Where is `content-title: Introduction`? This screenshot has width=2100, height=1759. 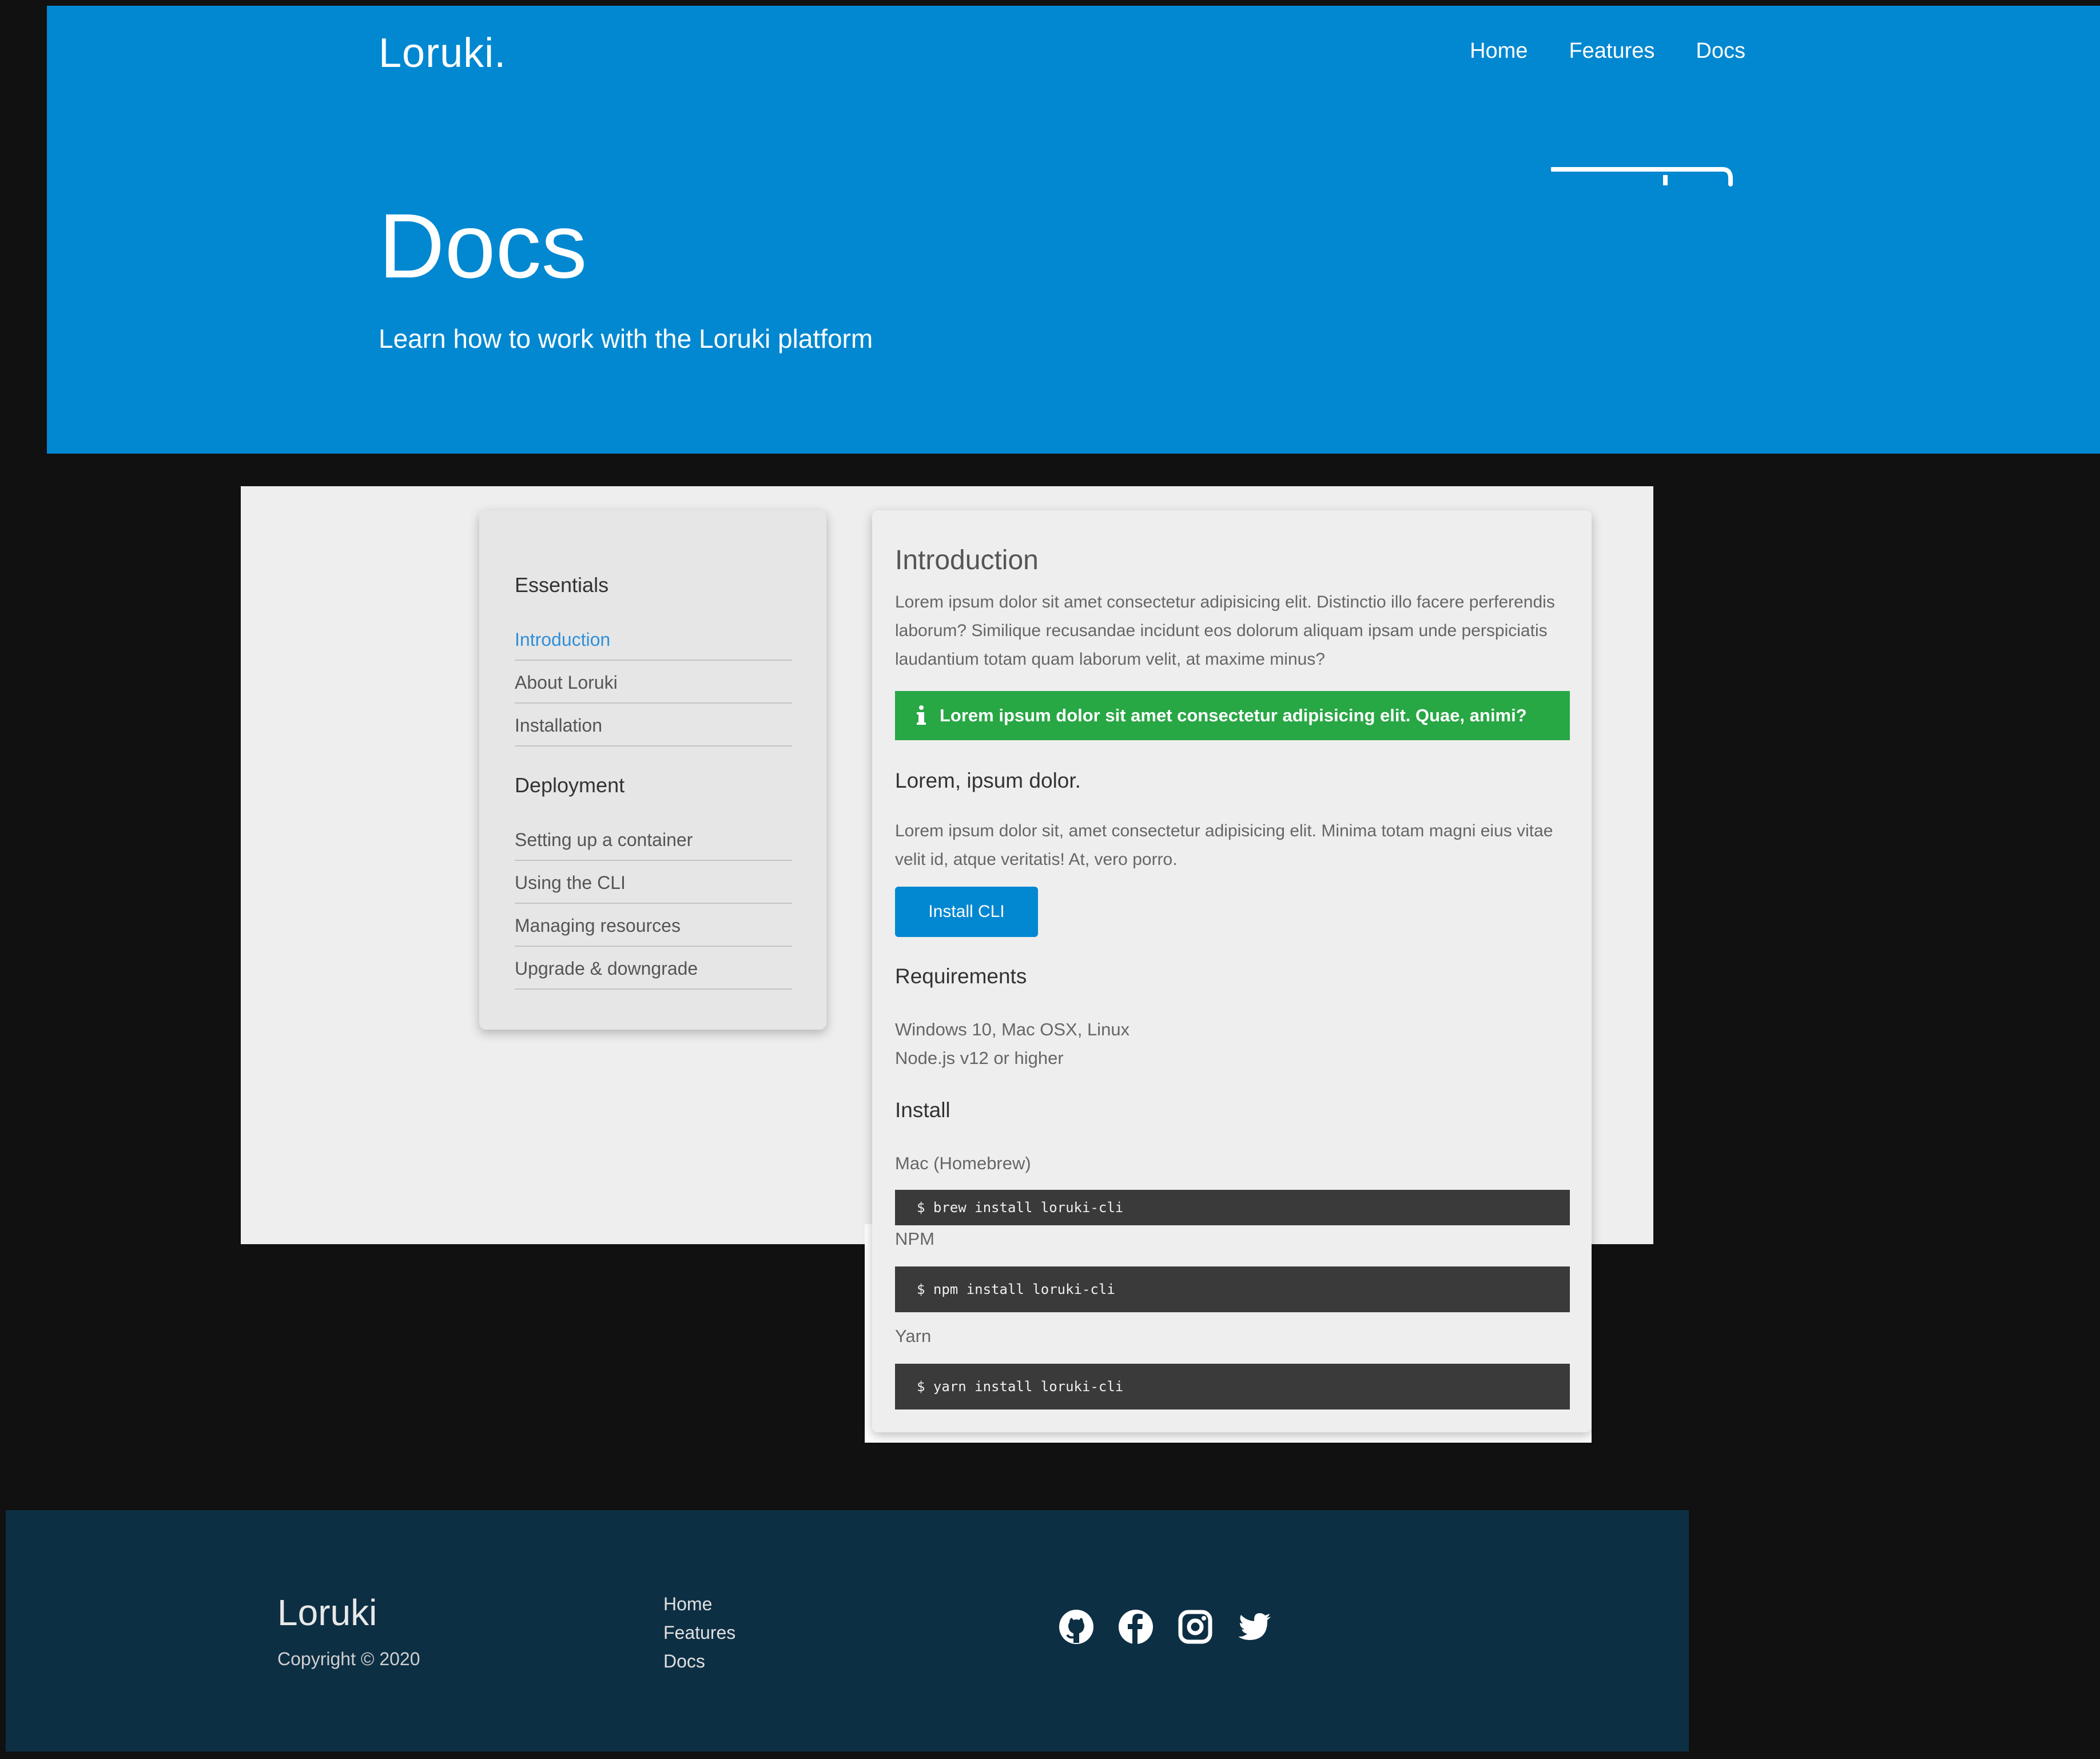 content-title: Introduction is located at coordinates (967, 560).